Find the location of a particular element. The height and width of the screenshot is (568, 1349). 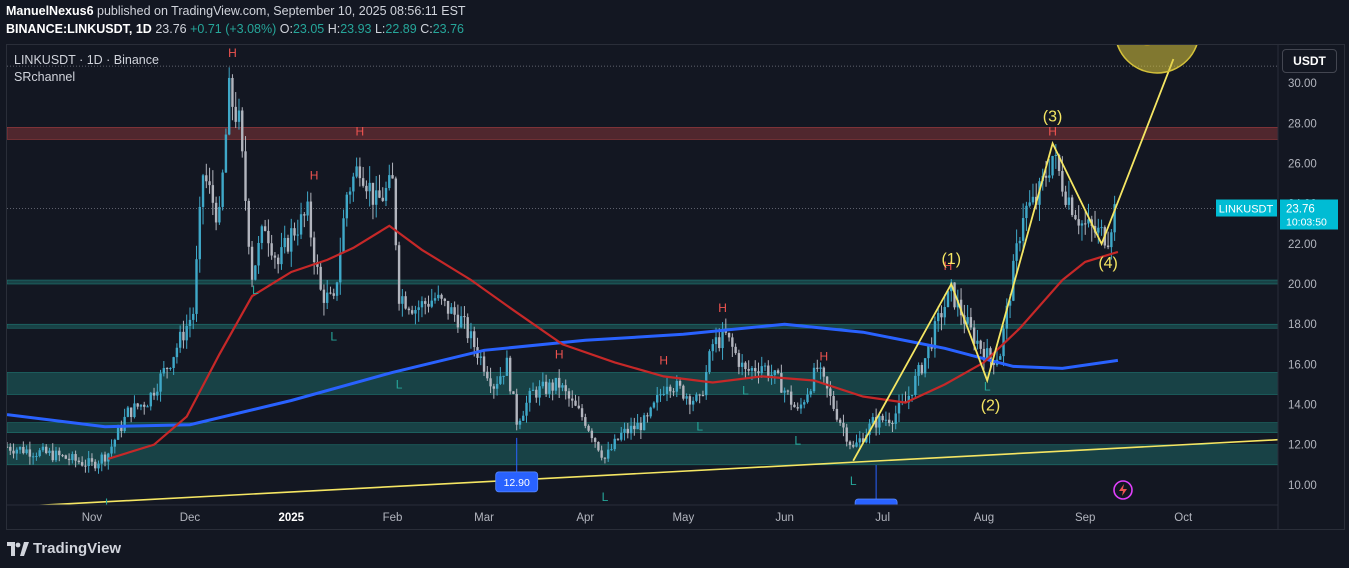

currency-button: USDT is located at coordinates (1309, 61).